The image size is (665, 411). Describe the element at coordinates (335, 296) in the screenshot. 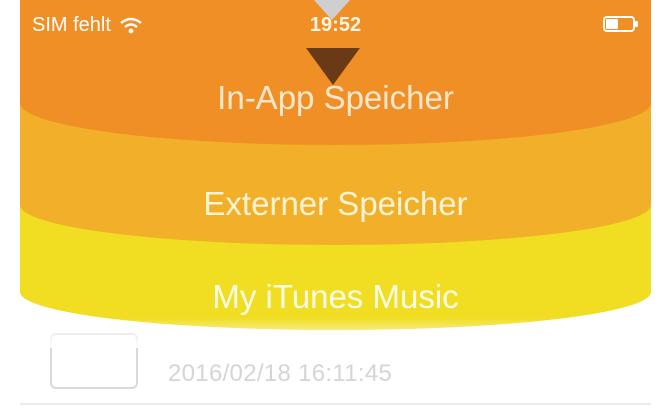

I see `menu-item-label: My iTunes Music` at that location.